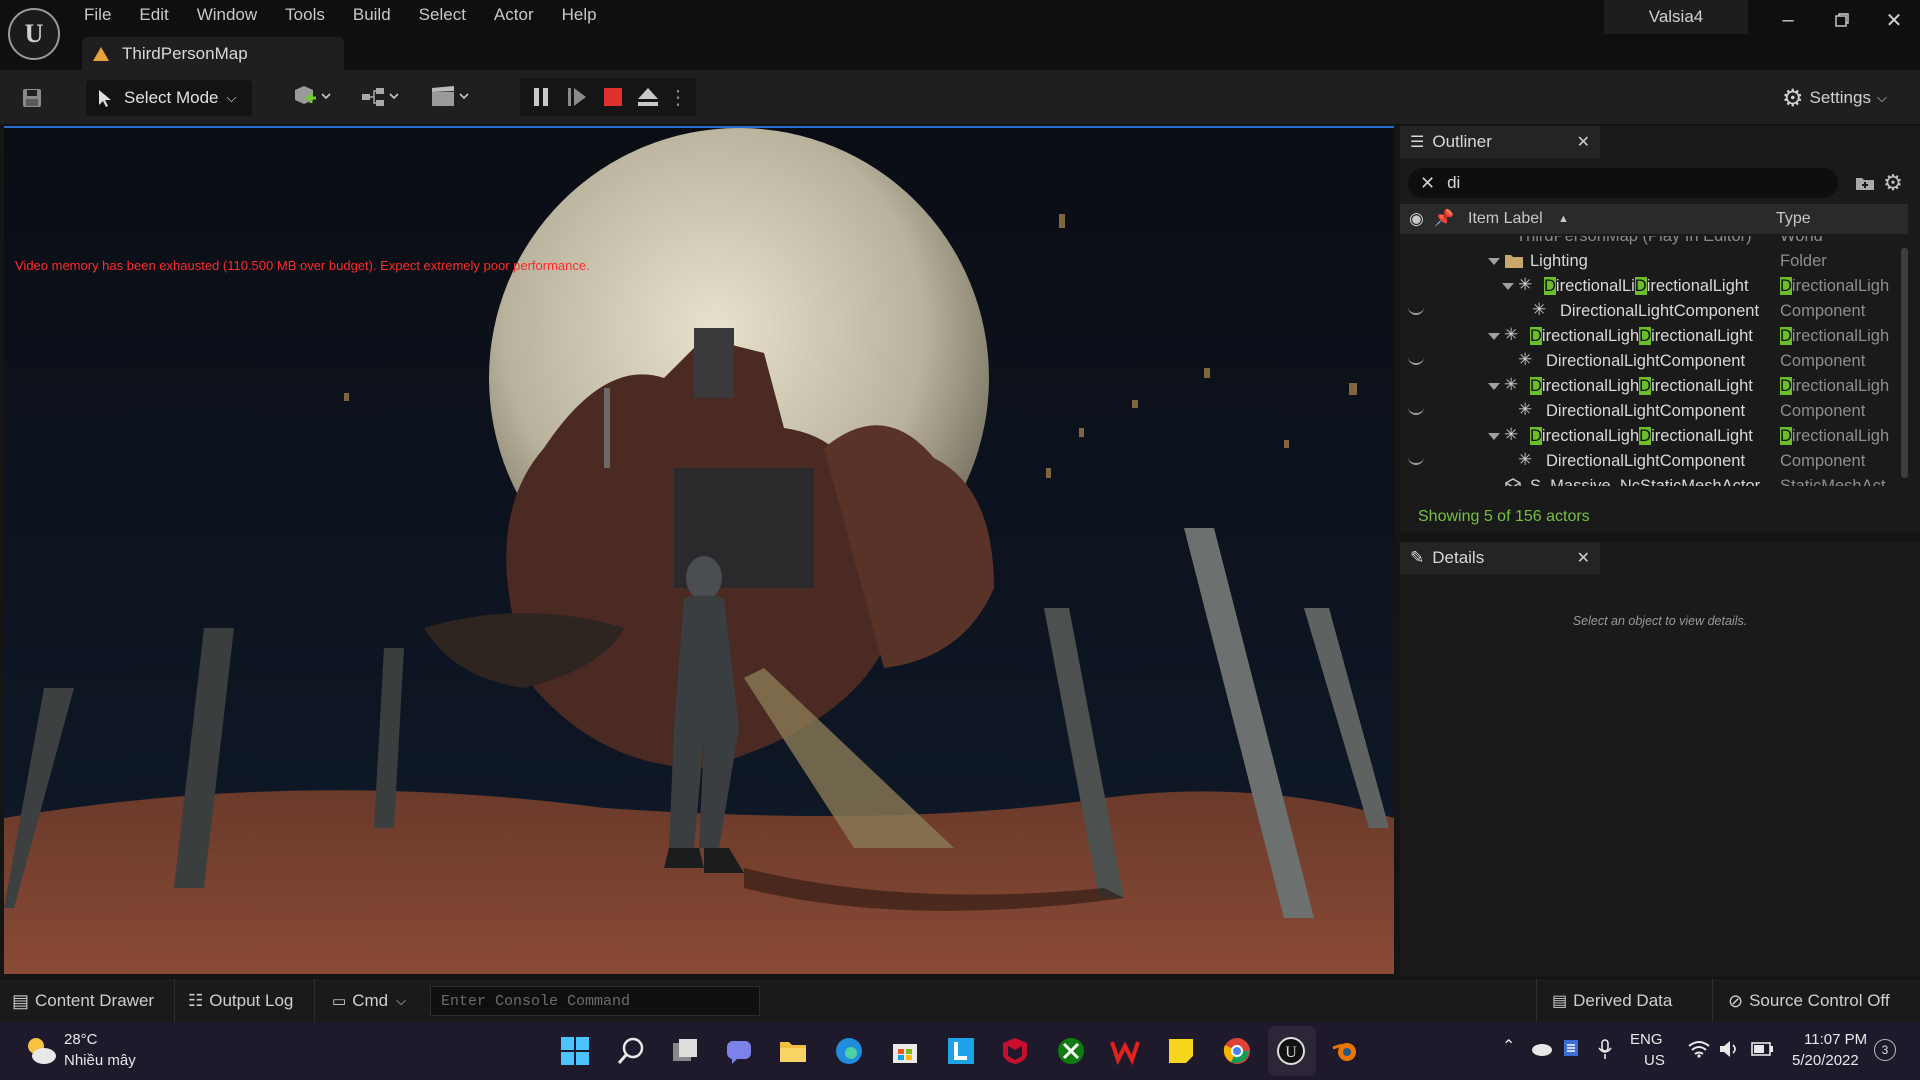 This screenshot has height=1080, width=1920. I want to click on language-top: ENG, so click(1646, 1039).